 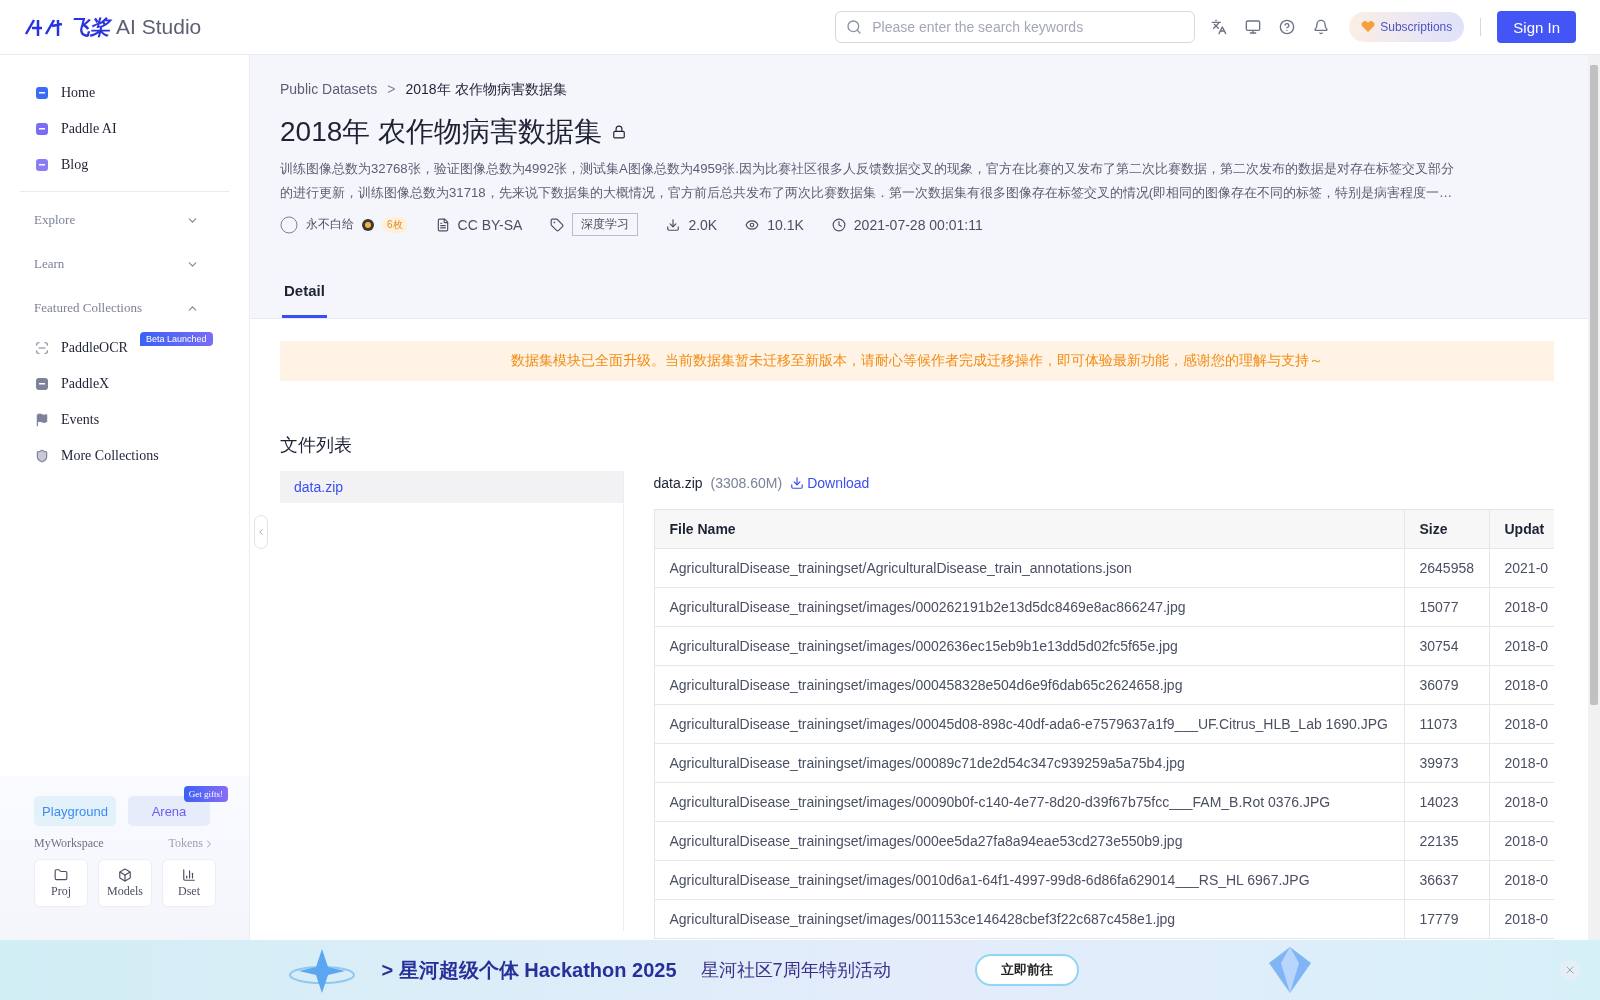 I want to click on banner-headline: > 星河超级个体 Hackathon 2025, so click(x=529, y=970).